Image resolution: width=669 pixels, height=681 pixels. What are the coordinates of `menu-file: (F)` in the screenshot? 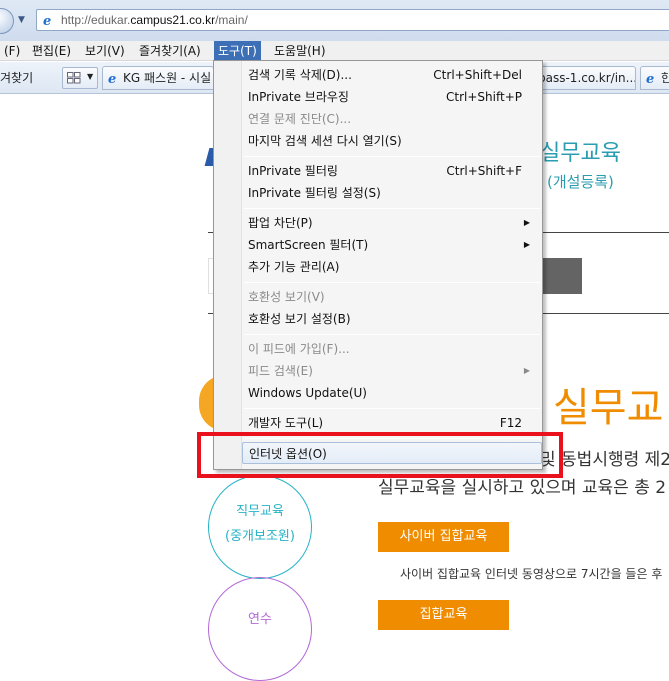 It's located at (12, 51).